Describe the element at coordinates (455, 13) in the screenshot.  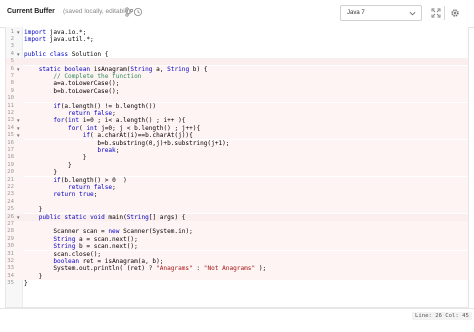
I see `gear-icon` at that location.